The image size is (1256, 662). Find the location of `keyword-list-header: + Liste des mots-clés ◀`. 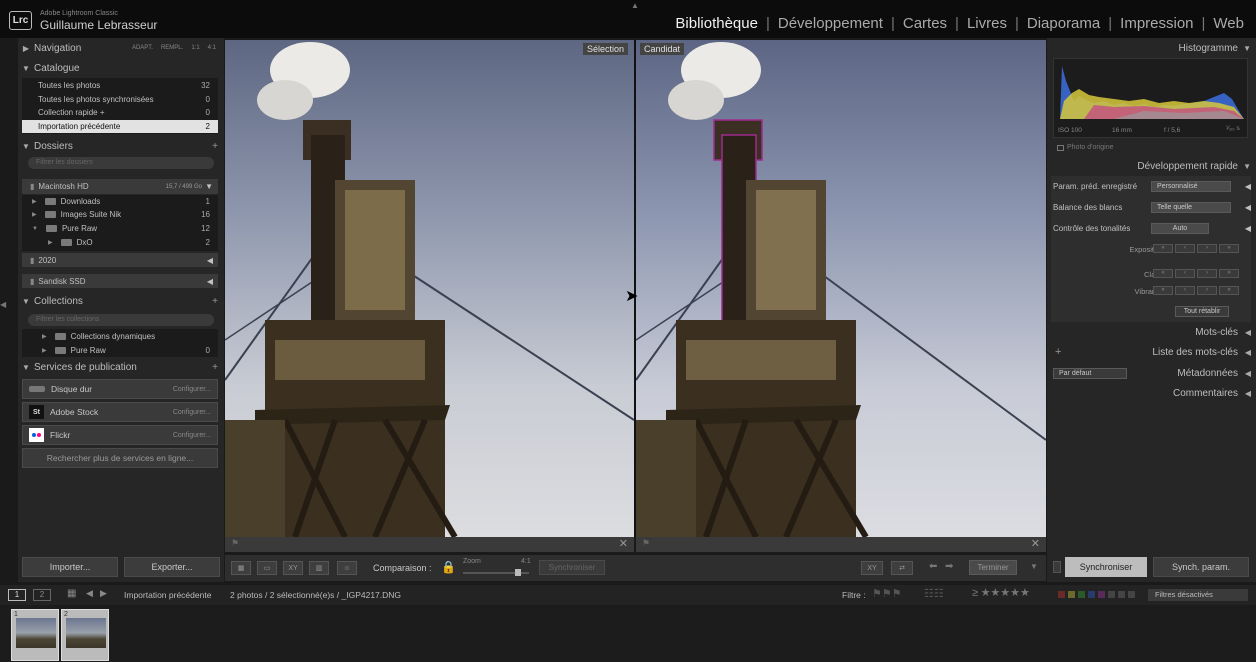

keyword-list-header: + Liste des mots-clés ◀ is located at coordinates (1151, 352).